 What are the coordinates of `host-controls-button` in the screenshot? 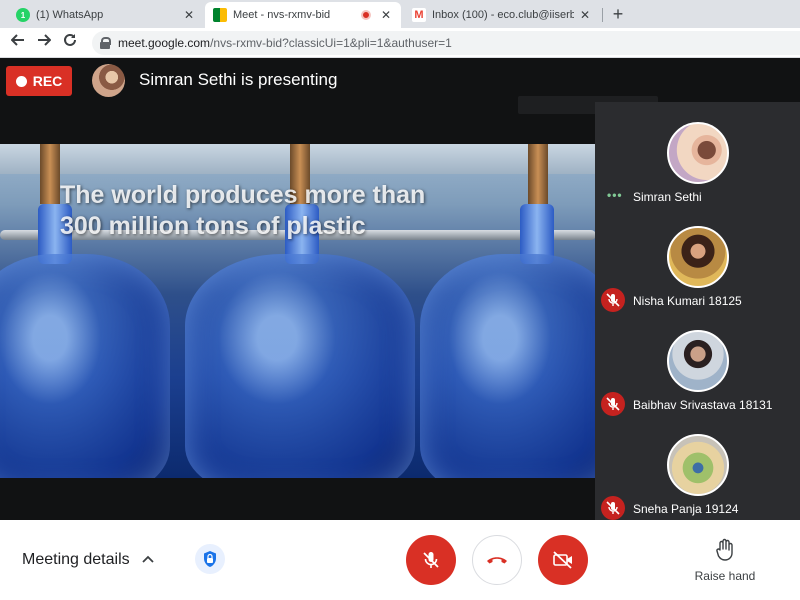 It's located at (210, 559).